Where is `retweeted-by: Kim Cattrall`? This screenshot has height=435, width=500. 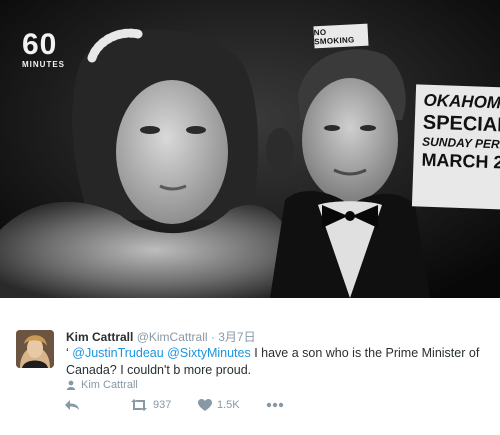 retweeted-by: Kim Cattrall is located at coordinates (102, 385).